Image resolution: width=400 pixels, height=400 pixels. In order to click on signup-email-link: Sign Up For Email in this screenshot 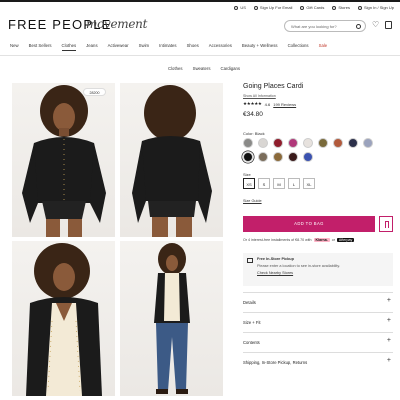, I will do `click(272, 7)`.